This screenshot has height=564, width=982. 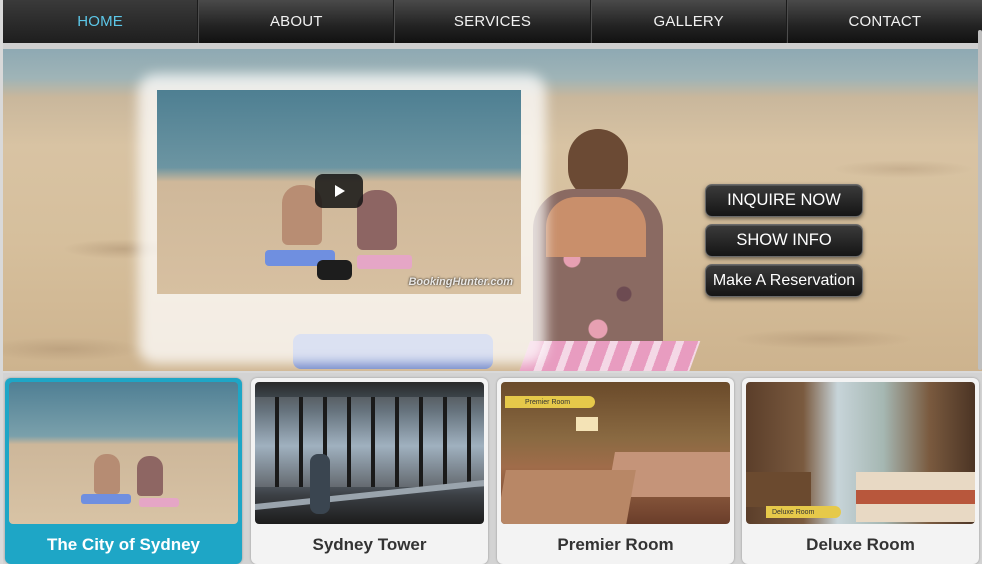 What do you see at coordinates (123, 544) in the screenshot?
I see `card-label: The City of Sydney` at bounding box center [123, 544].